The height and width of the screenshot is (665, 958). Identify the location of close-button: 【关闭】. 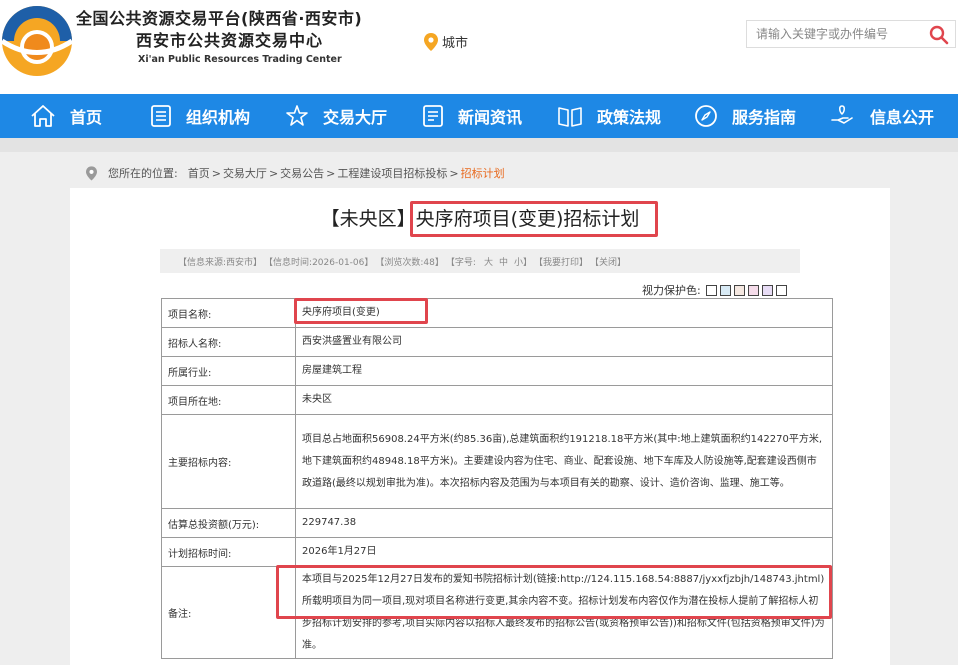
(608, 261).